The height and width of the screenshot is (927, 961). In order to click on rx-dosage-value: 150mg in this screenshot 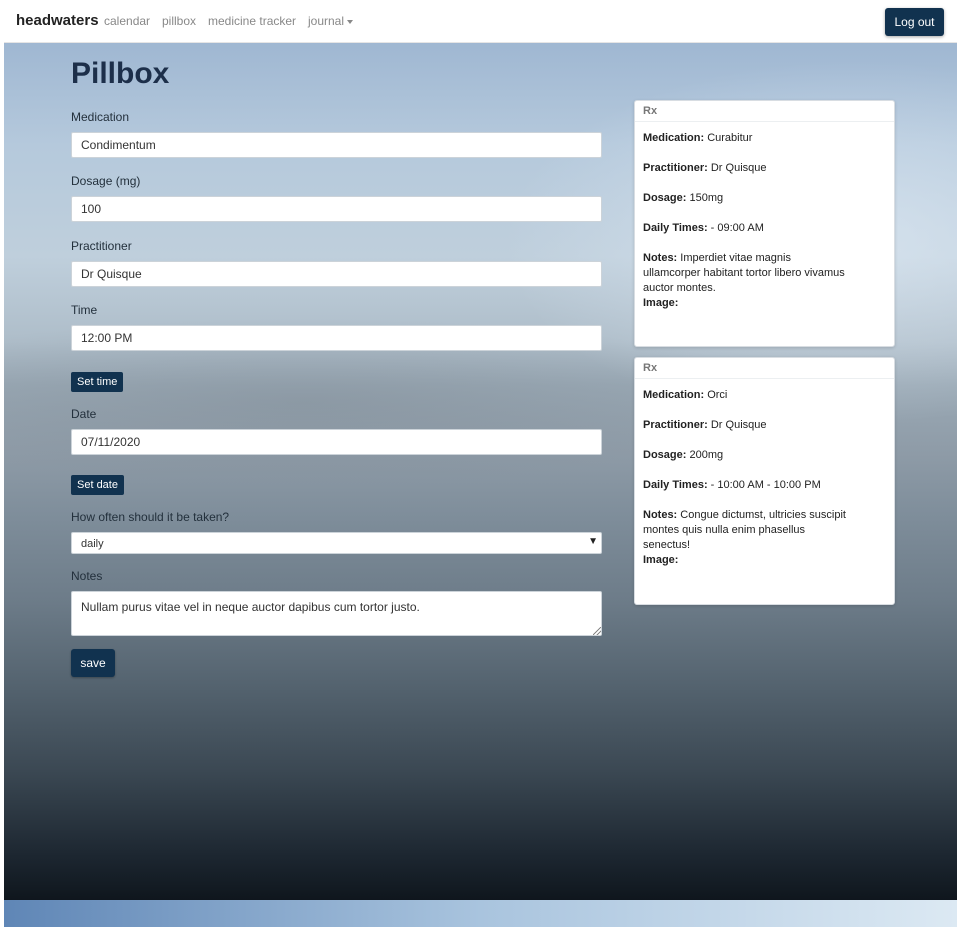, I will do `click(706, 198)`.